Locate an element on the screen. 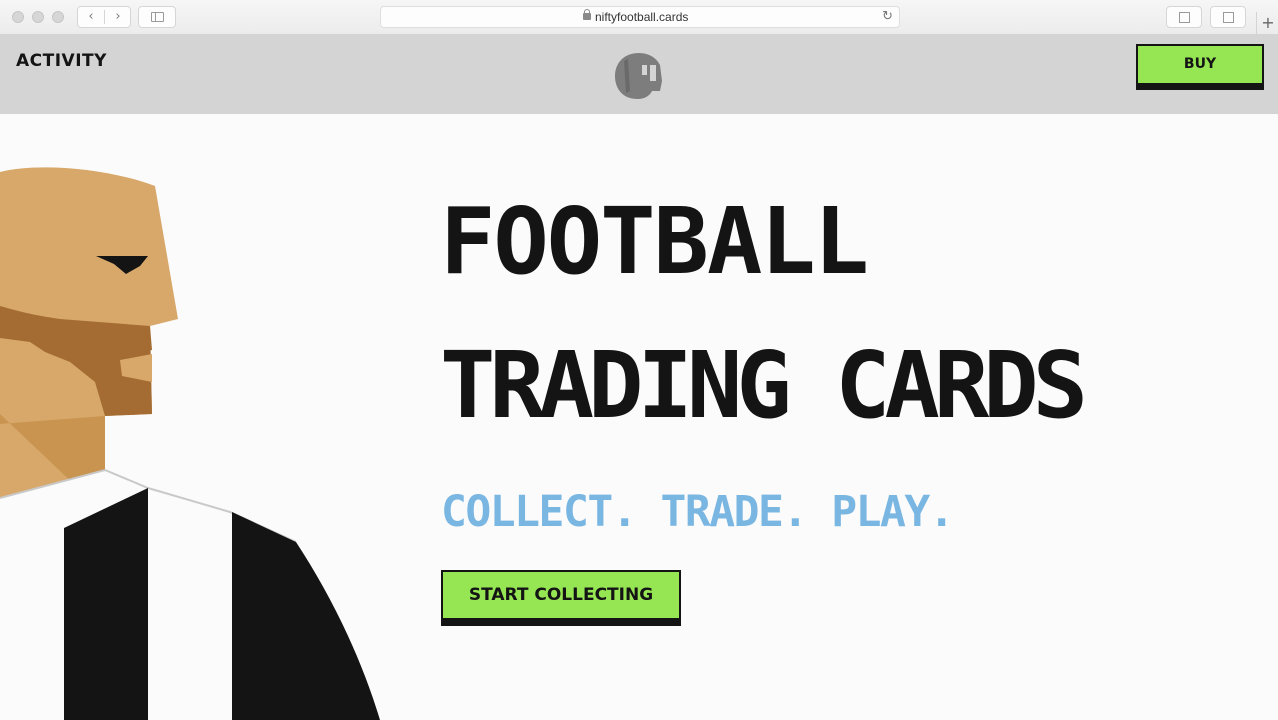 Image resolution: width=1278 pixels, height=720 pixels. share-icon is located at coordinates (1184, 17).